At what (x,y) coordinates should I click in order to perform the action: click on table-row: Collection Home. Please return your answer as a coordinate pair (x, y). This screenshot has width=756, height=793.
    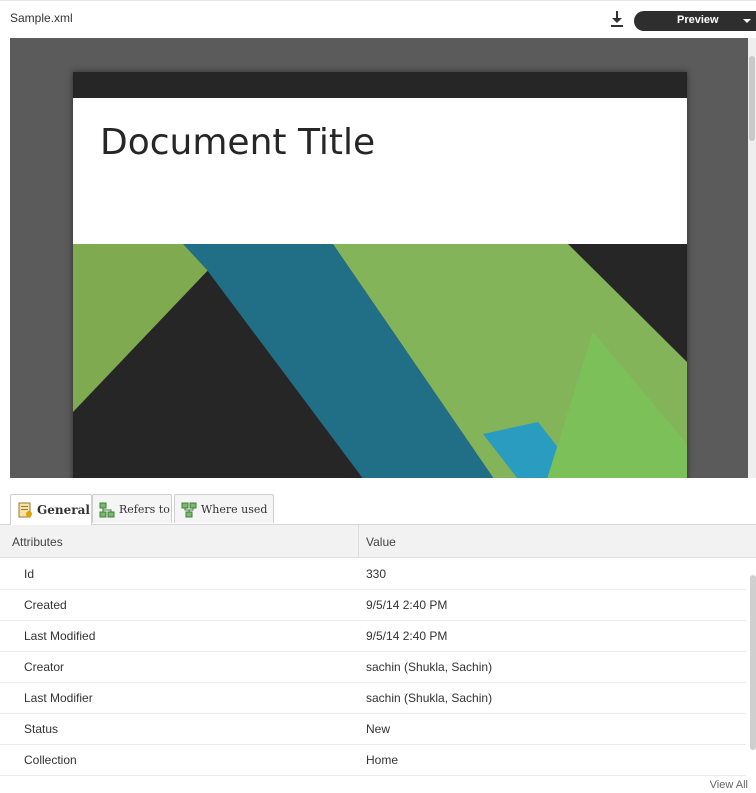
    Looking at the image, I should click on (373, 760).